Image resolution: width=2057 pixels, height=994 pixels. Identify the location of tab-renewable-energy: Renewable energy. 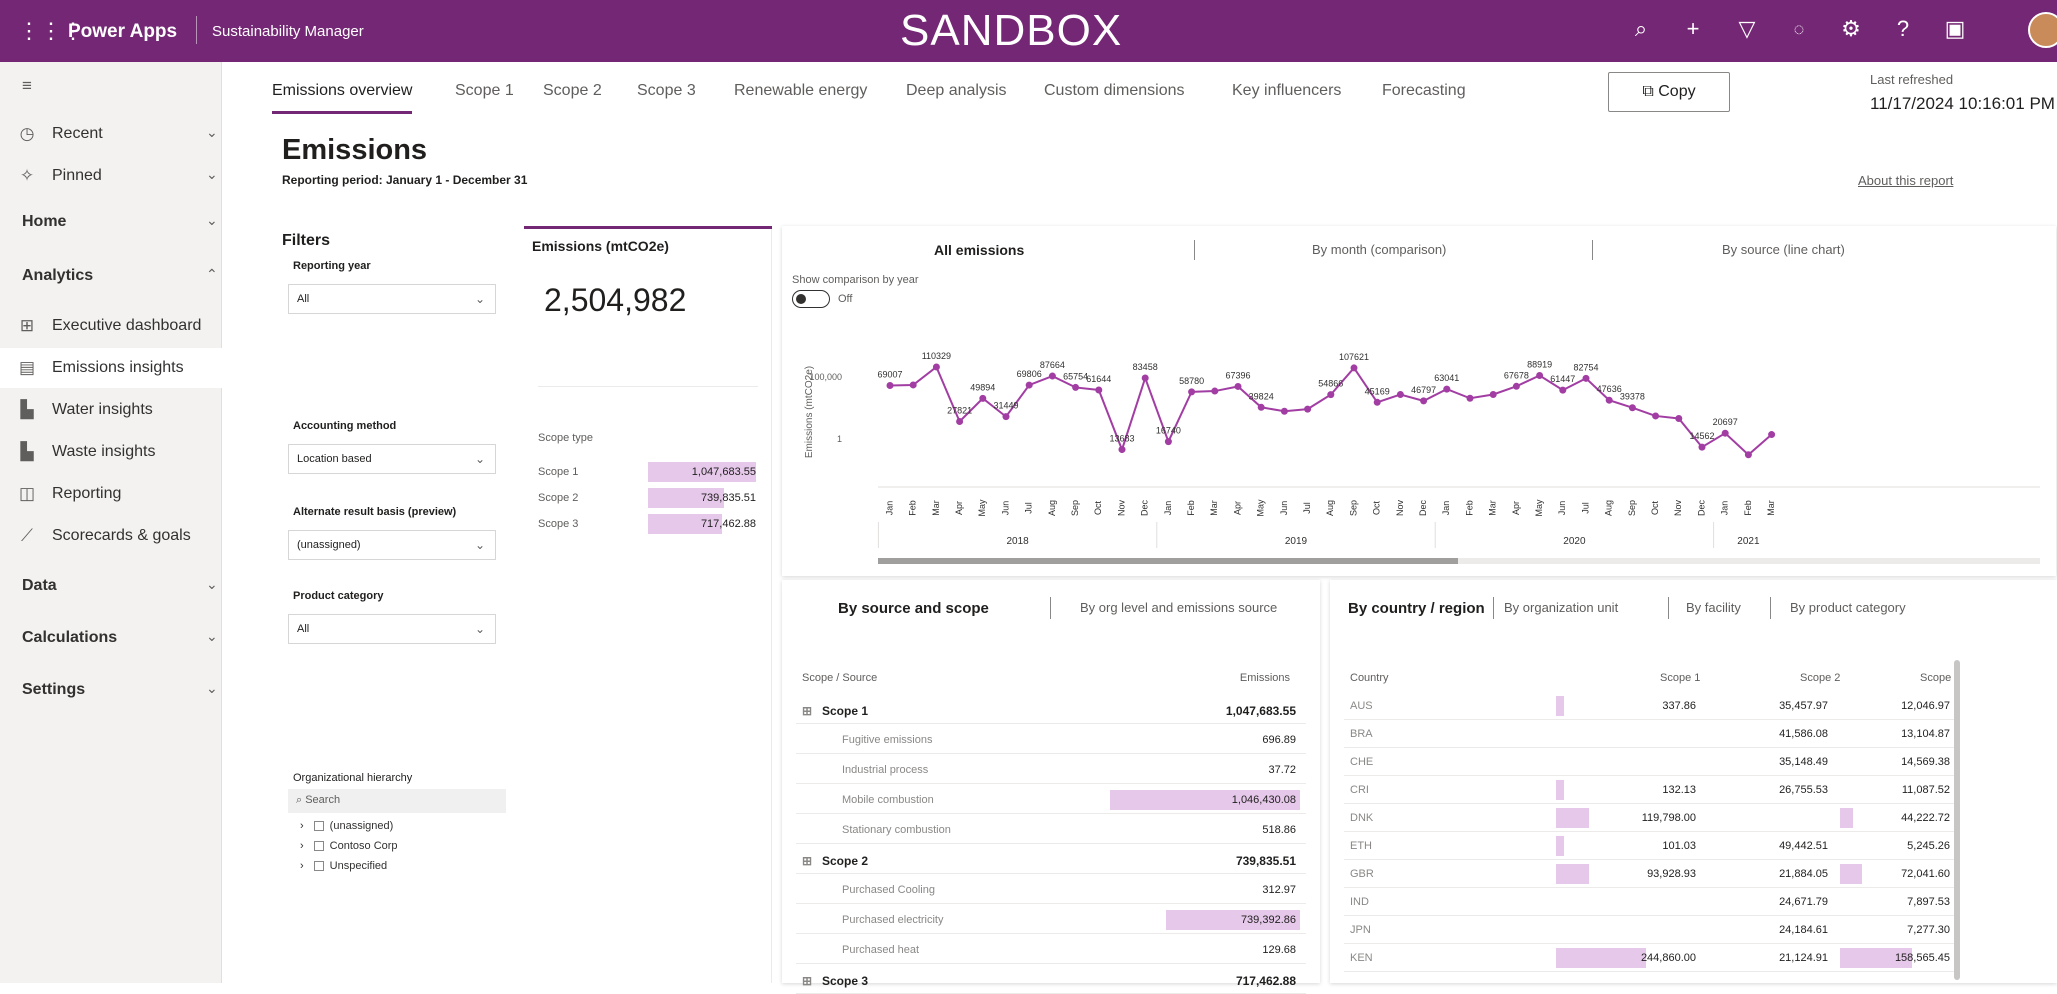
(800, 91).